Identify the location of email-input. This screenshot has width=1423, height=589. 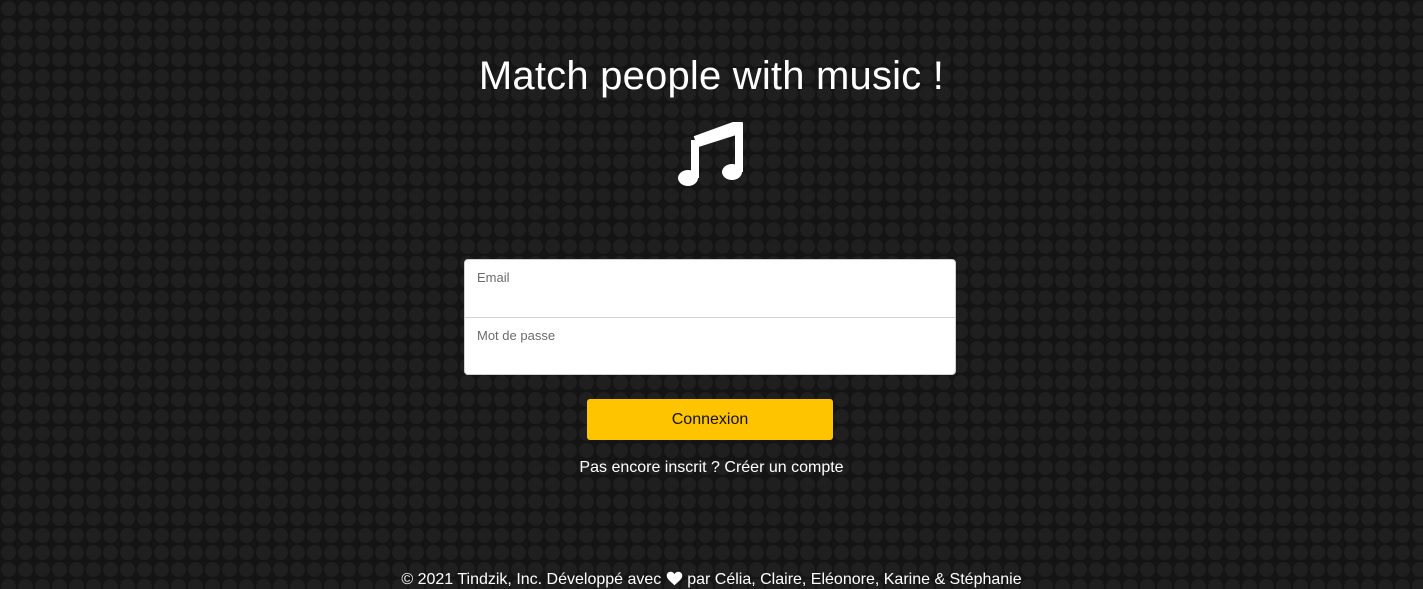
(710, 299).